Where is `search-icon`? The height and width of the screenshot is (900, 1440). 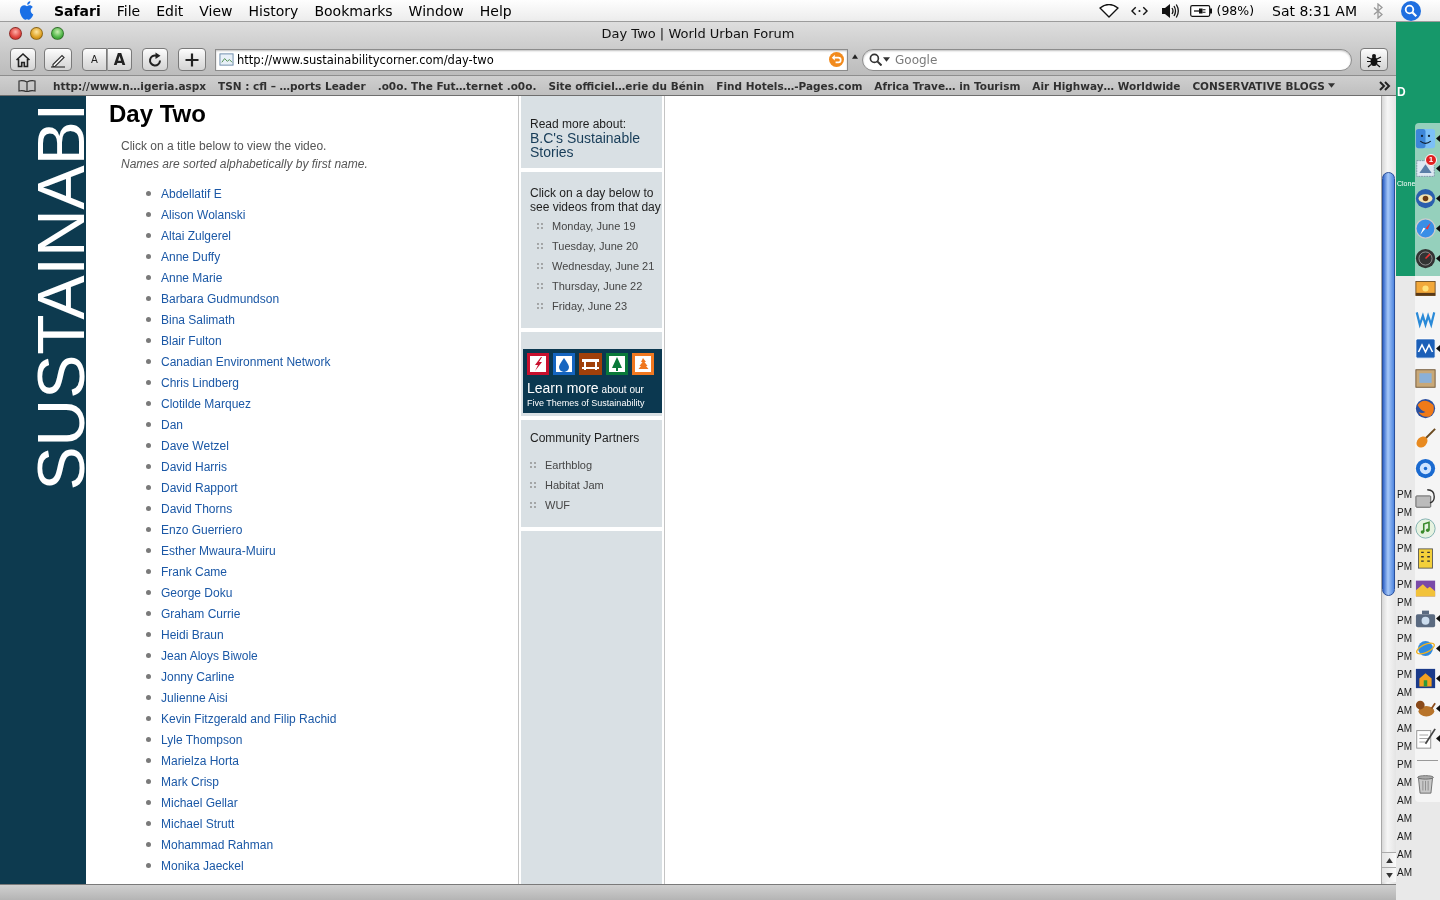 search-icon is located at coordinates (1411, 10).